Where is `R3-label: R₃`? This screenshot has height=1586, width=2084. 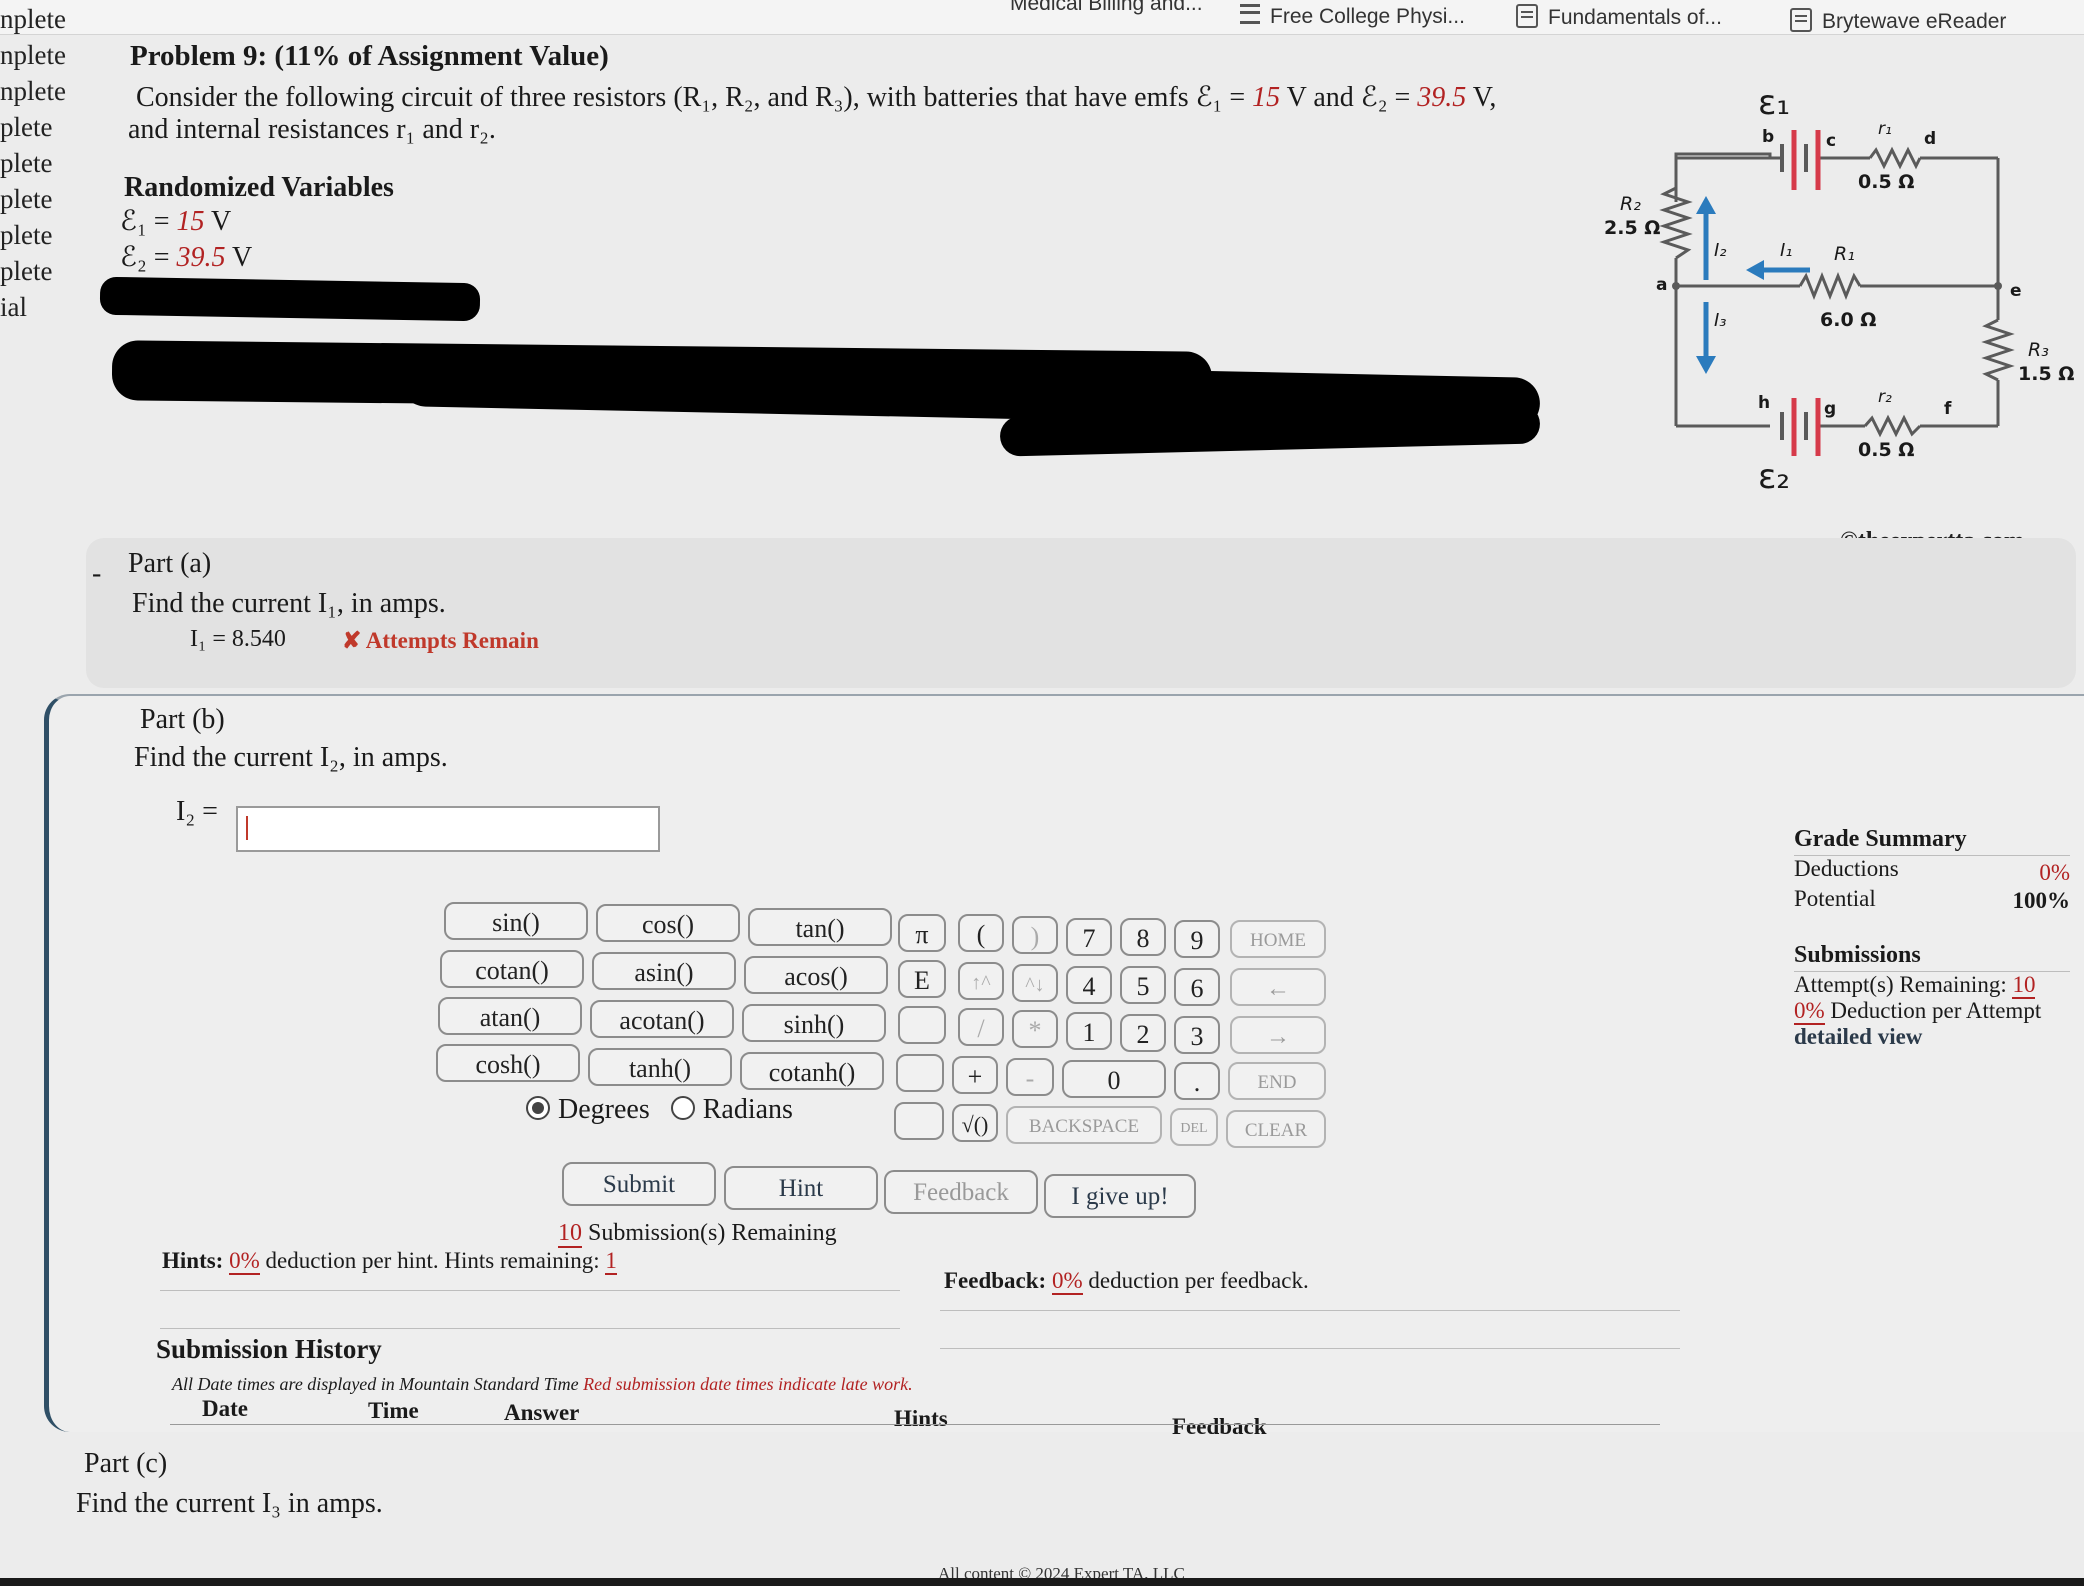 R3-label: R₃ is located at coordinates (2038, 350).